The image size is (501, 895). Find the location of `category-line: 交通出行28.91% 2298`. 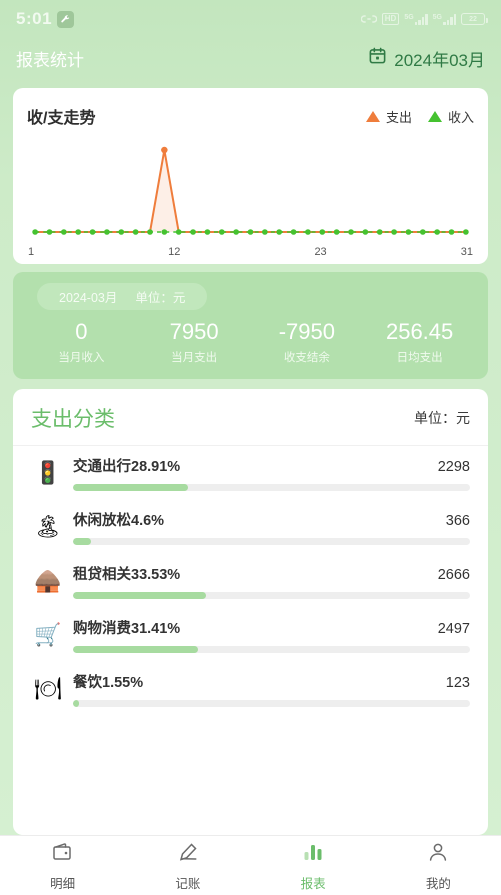

category-line: 交通出行28.91% 2298 is located at coordinates (271, 465).